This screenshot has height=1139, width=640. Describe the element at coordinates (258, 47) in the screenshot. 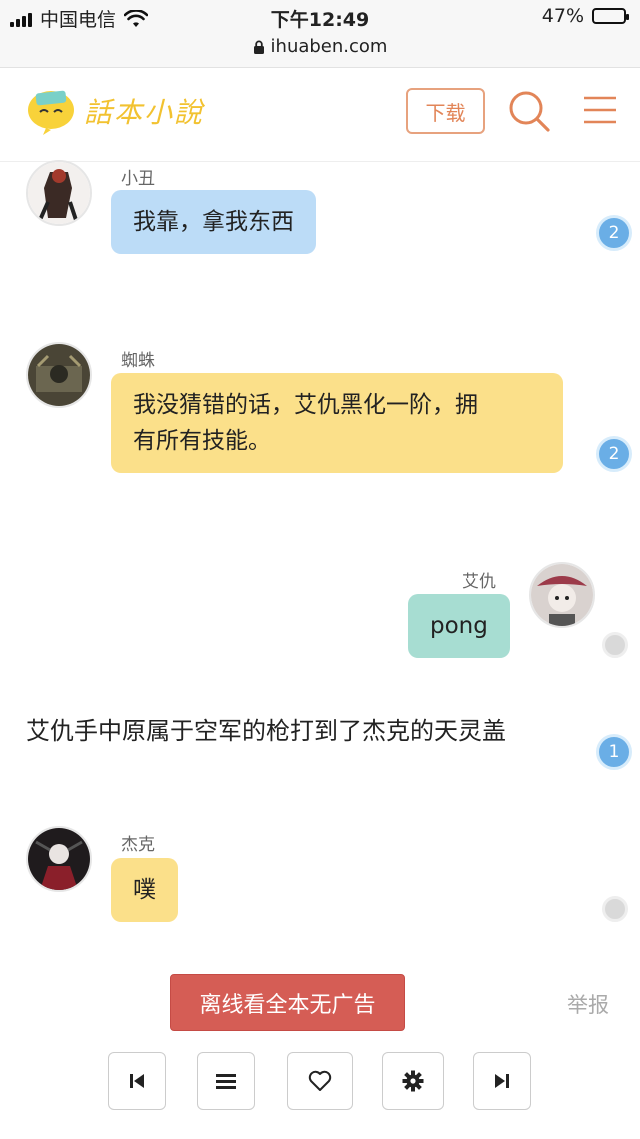

I see `lock-icon` at that location.